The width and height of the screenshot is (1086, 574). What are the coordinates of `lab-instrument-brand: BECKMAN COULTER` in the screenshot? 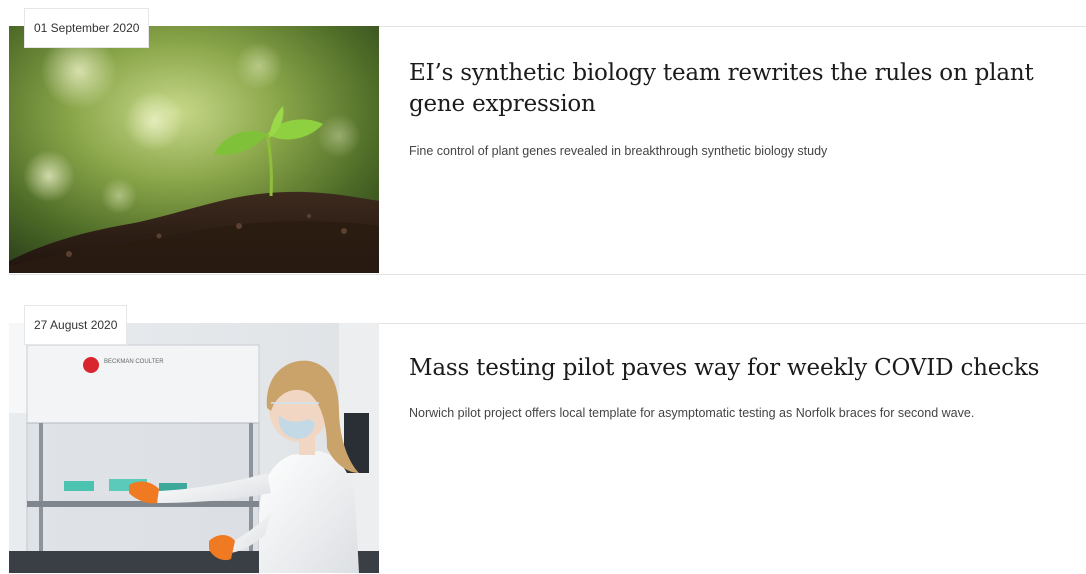 It's located at (134, 362).